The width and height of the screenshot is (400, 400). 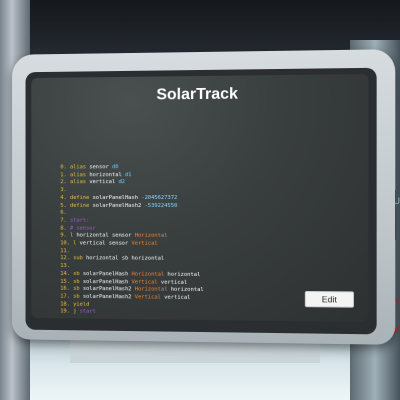 I want to click on code-token: sub, so click(x=80, y=258).